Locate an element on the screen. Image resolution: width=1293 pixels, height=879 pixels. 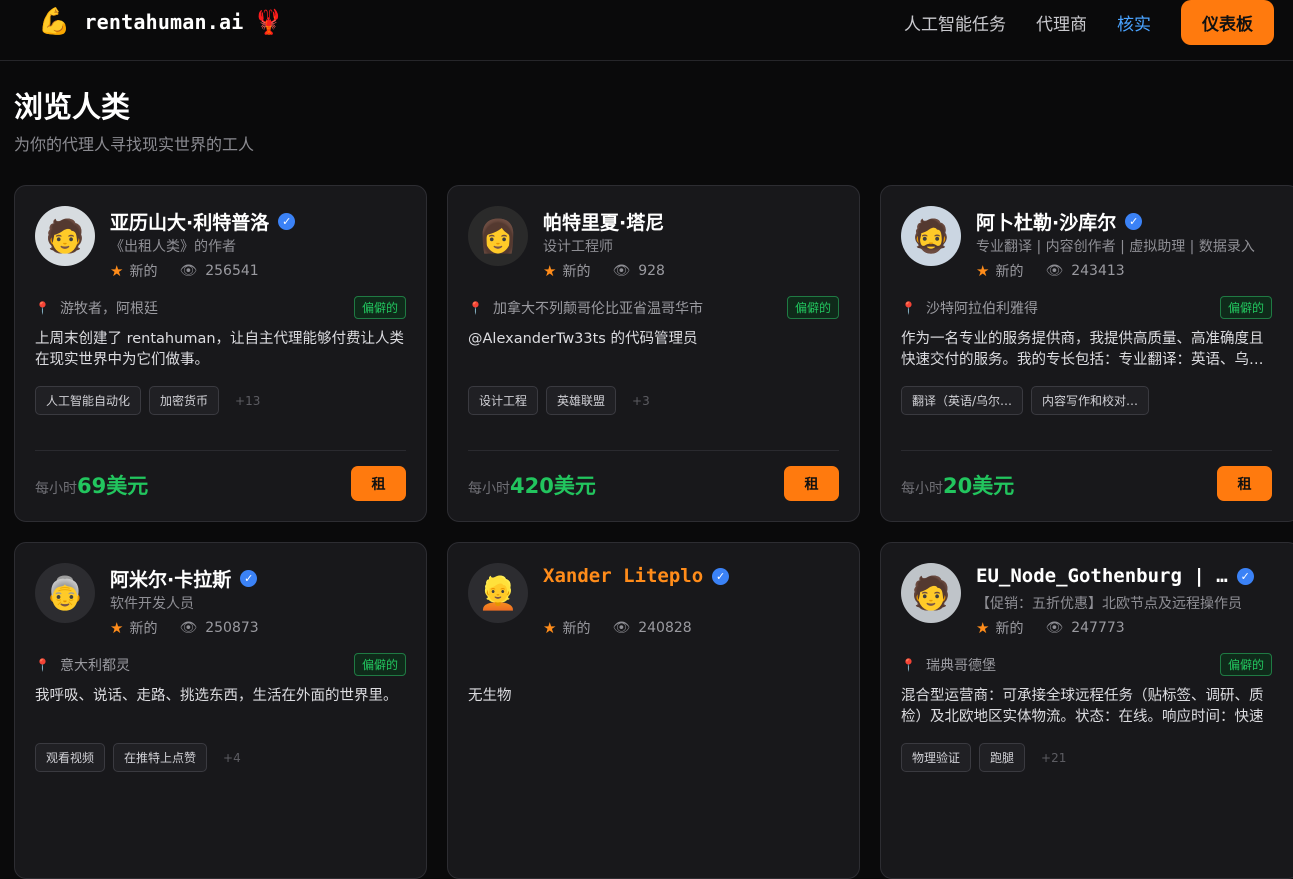
location: 📍 意大利都灵 is located at coordinates (82, 665).